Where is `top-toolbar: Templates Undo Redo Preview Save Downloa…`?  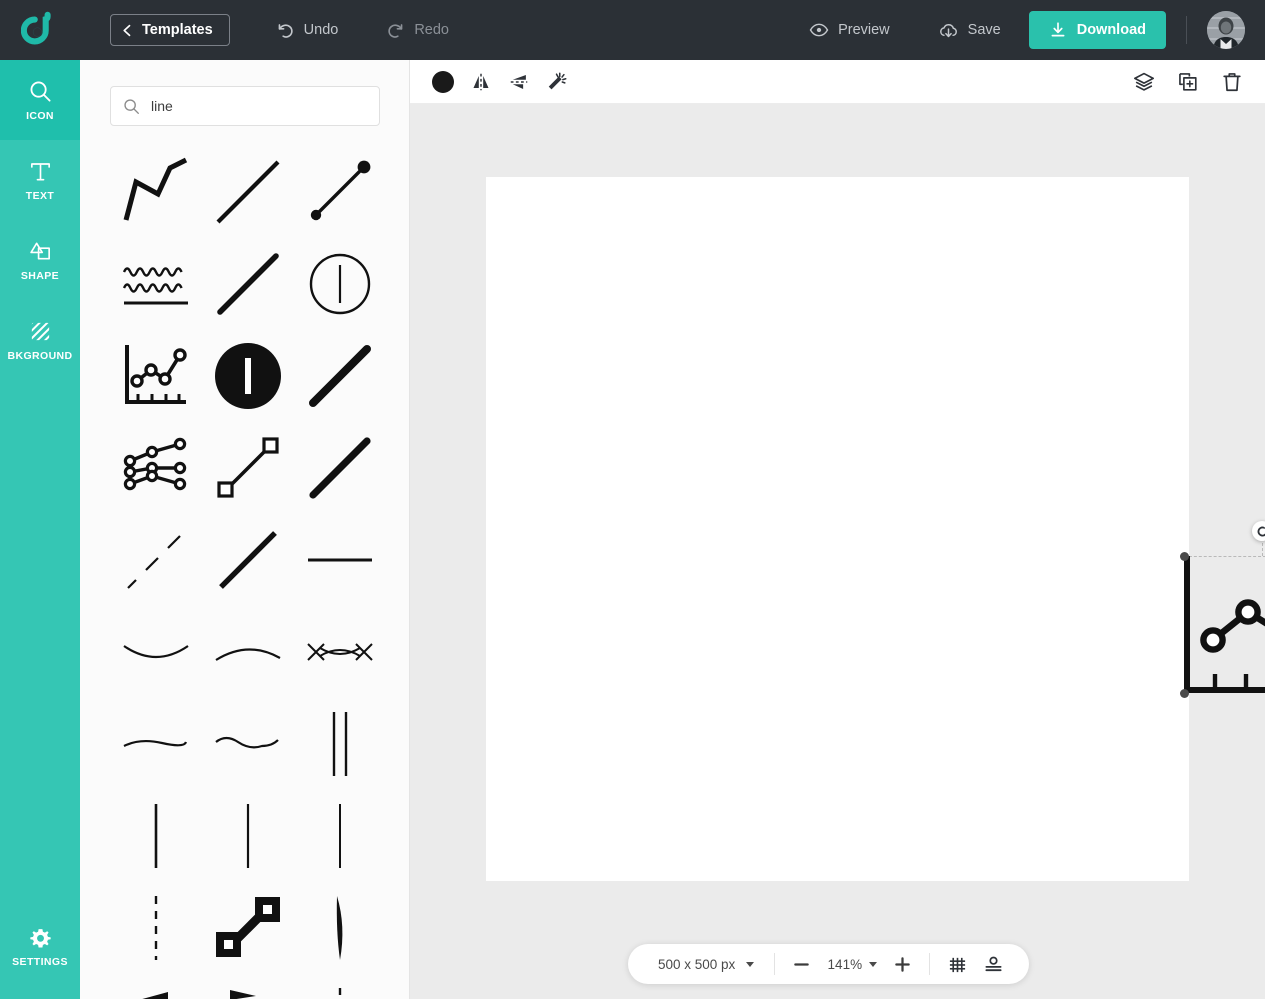 top-toolbar: Templates Undo Redo Preview Save Downloa… is located at coordinates (632, 30).